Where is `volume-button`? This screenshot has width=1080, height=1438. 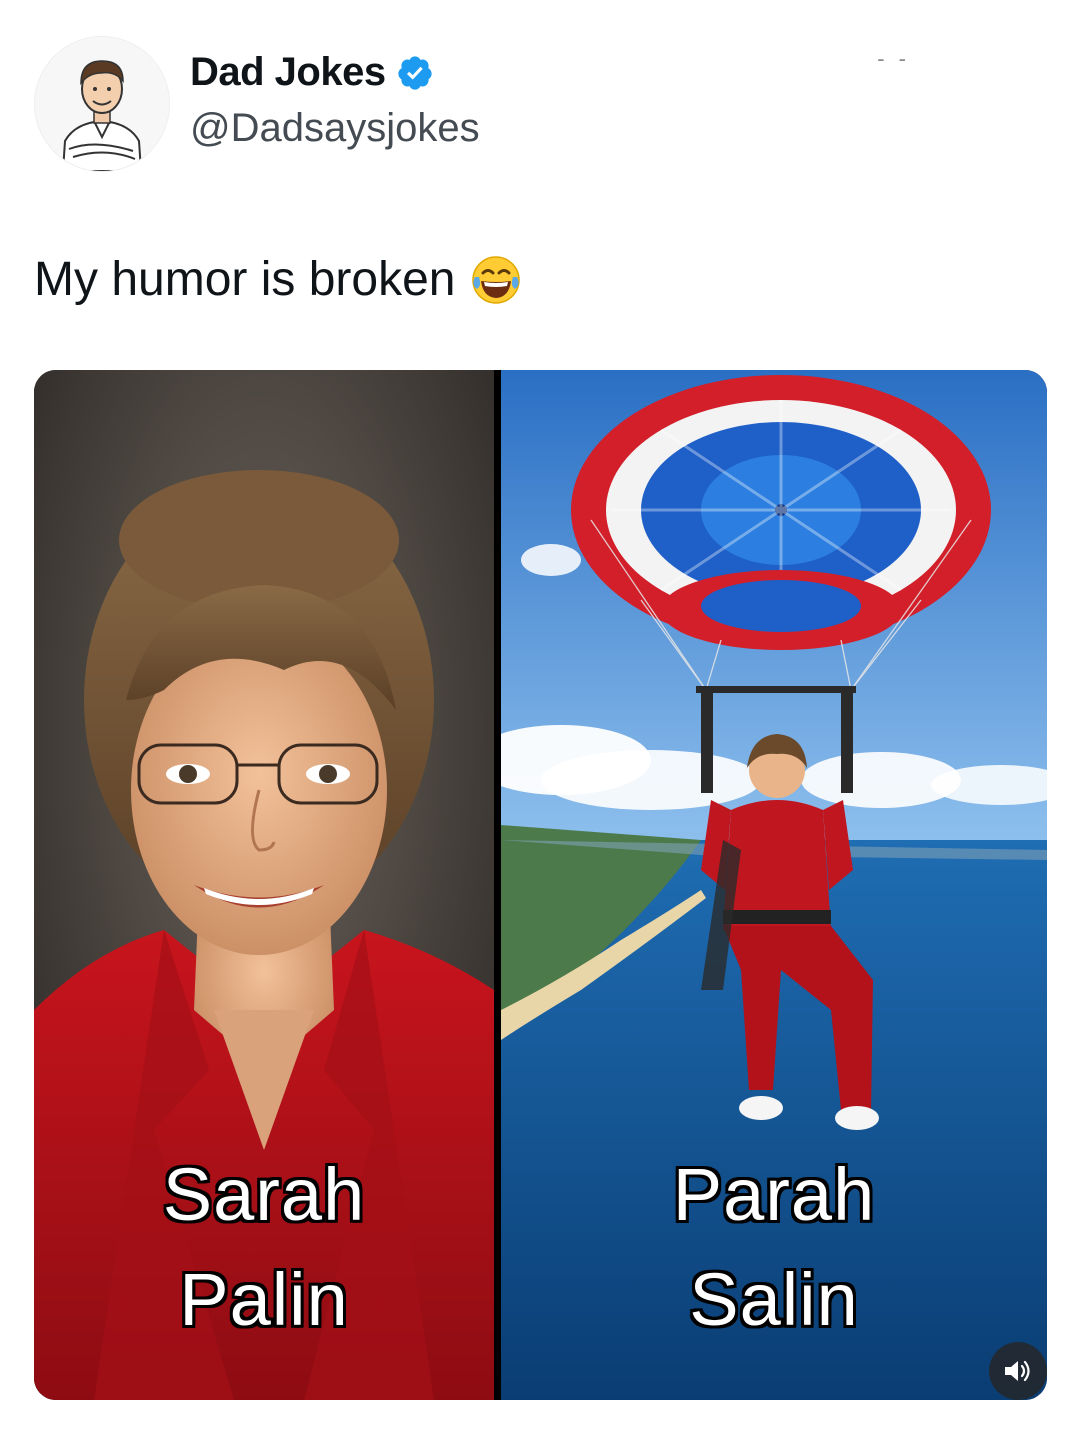 volume-button is located at coordinates (1018, 1371).